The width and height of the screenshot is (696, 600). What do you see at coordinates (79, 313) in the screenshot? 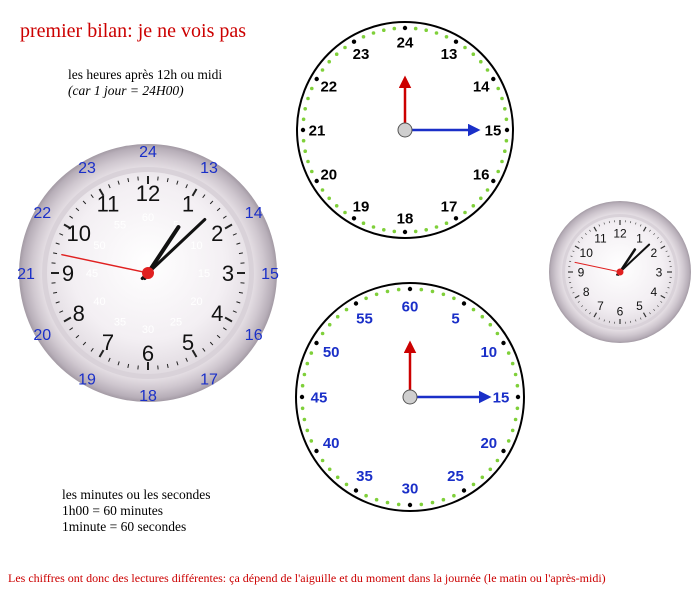
I see `photo-clock-dial-number: 8` at bounding box center [79, 313].